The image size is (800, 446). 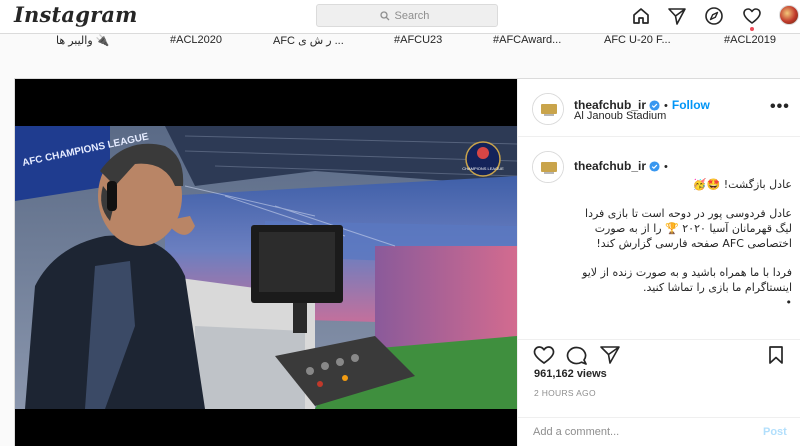 I want to click on save-bookmark-icon, so click(x=776, y=355).